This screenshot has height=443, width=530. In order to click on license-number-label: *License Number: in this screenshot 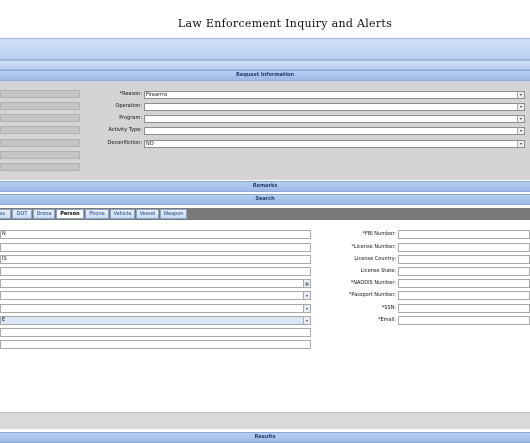, I will do `click(373, 247)`.